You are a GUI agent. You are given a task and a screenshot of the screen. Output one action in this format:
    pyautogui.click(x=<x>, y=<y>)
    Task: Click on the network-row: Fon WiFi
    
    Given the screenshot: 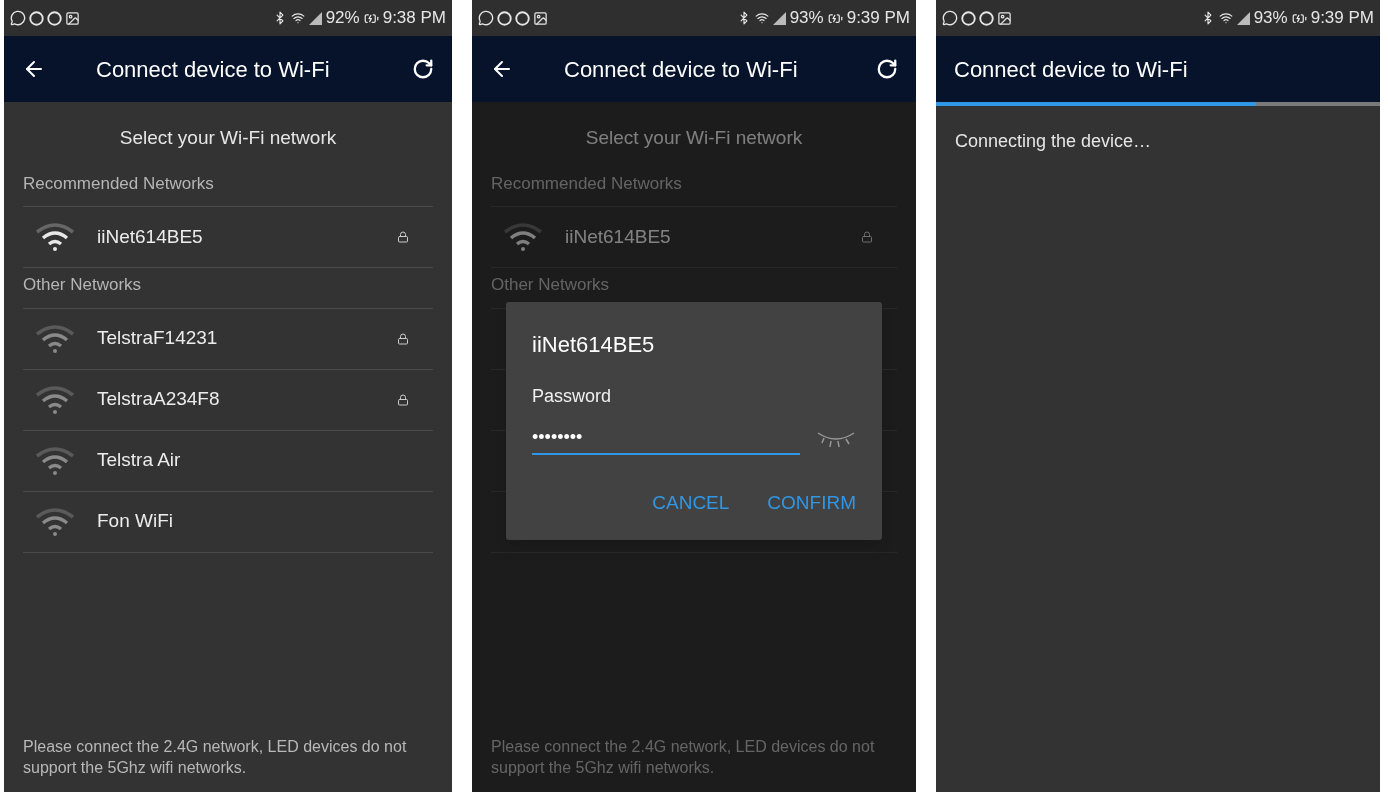 What is the action you would take?
    pyautogui.click(x=228, y=522)
    